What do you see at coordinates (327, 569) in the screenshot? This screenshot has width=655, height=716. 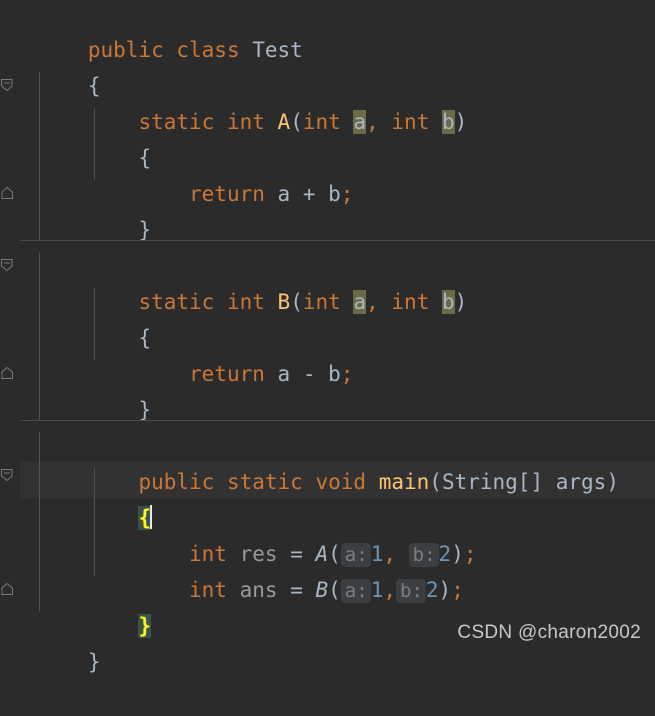 I see `code-line-16: int ans = B(a: 1, b: 2);` at bounding box center [327, 569].